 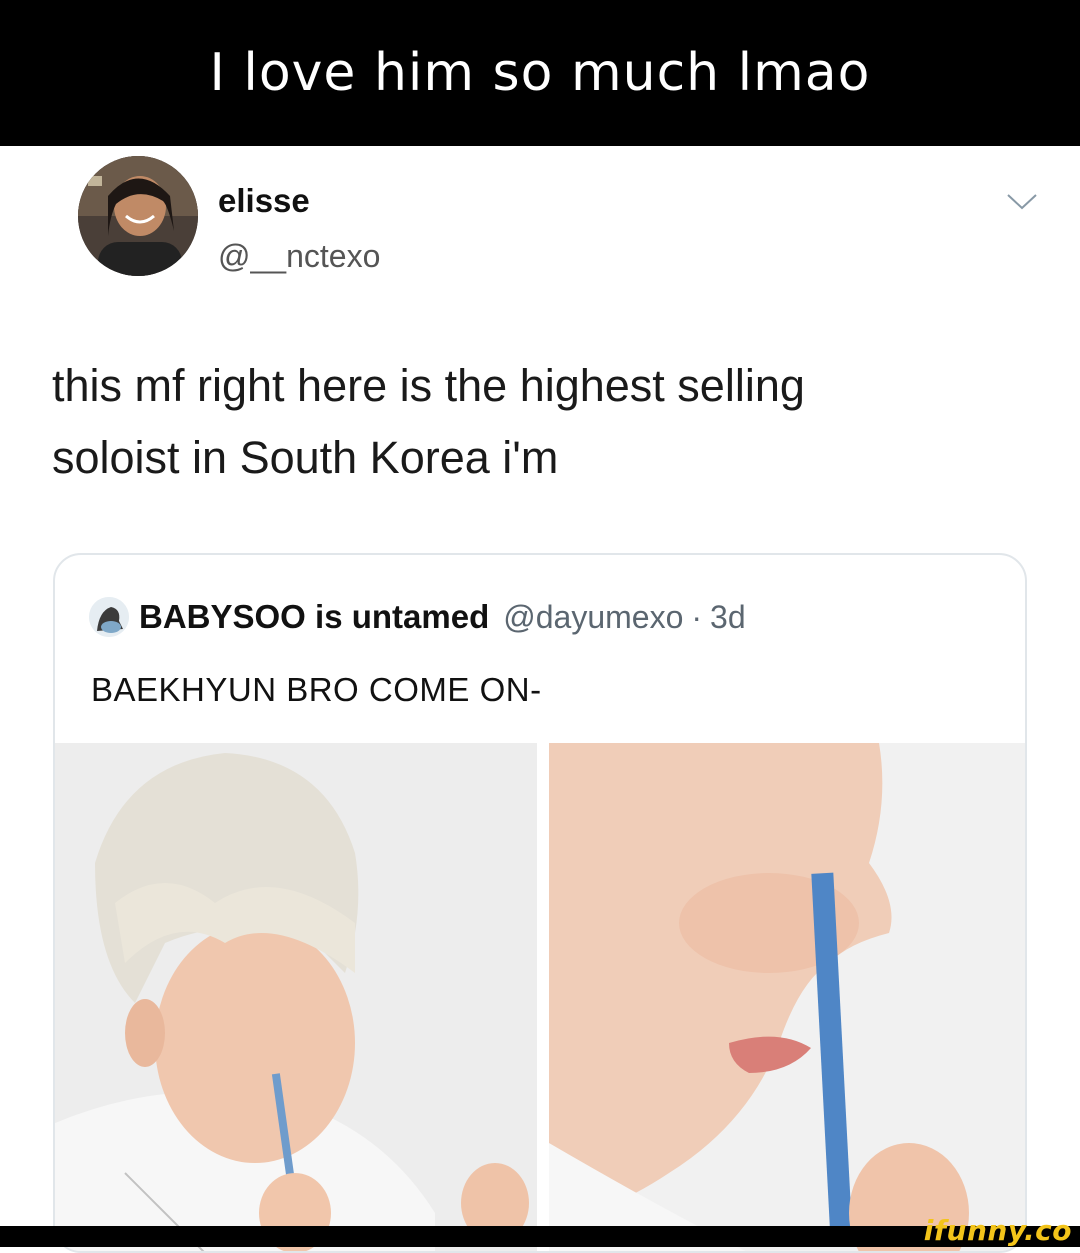 What do you see at coordinates (305, 457) in the screenshot?
I see `tweet-text-line2: soloist in South Korea i'm` at bounding box center [305, 457].